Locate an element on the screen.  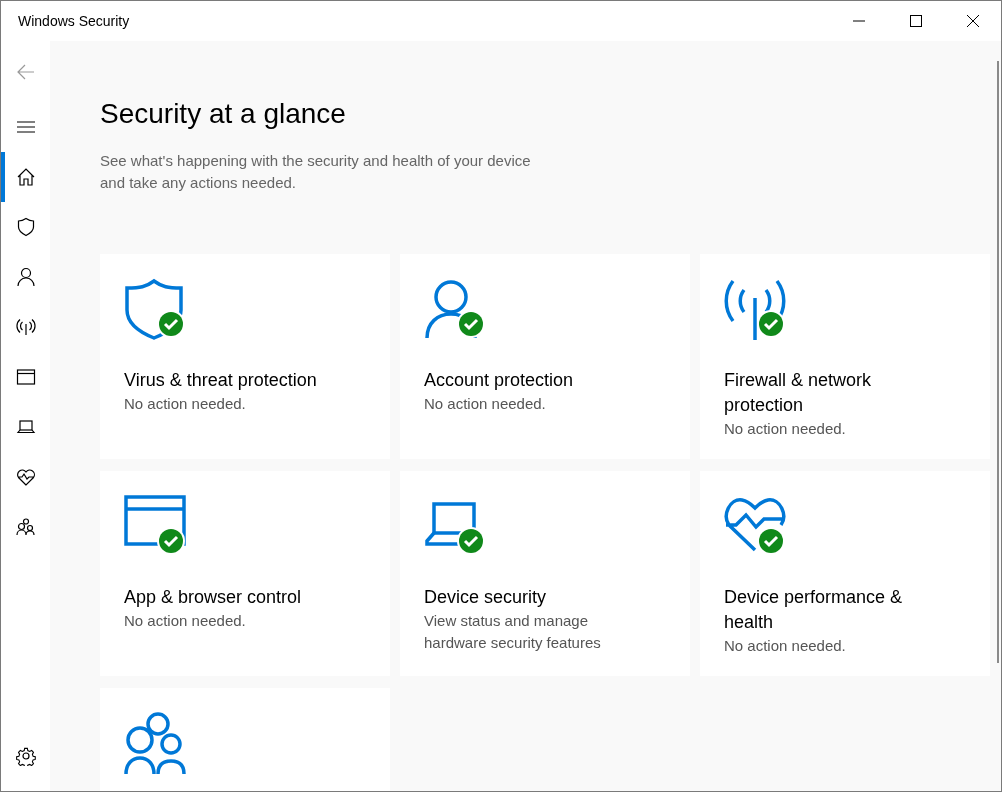
status-card: Firewall & network protection No action needed. is located at coordinates (845, 356).